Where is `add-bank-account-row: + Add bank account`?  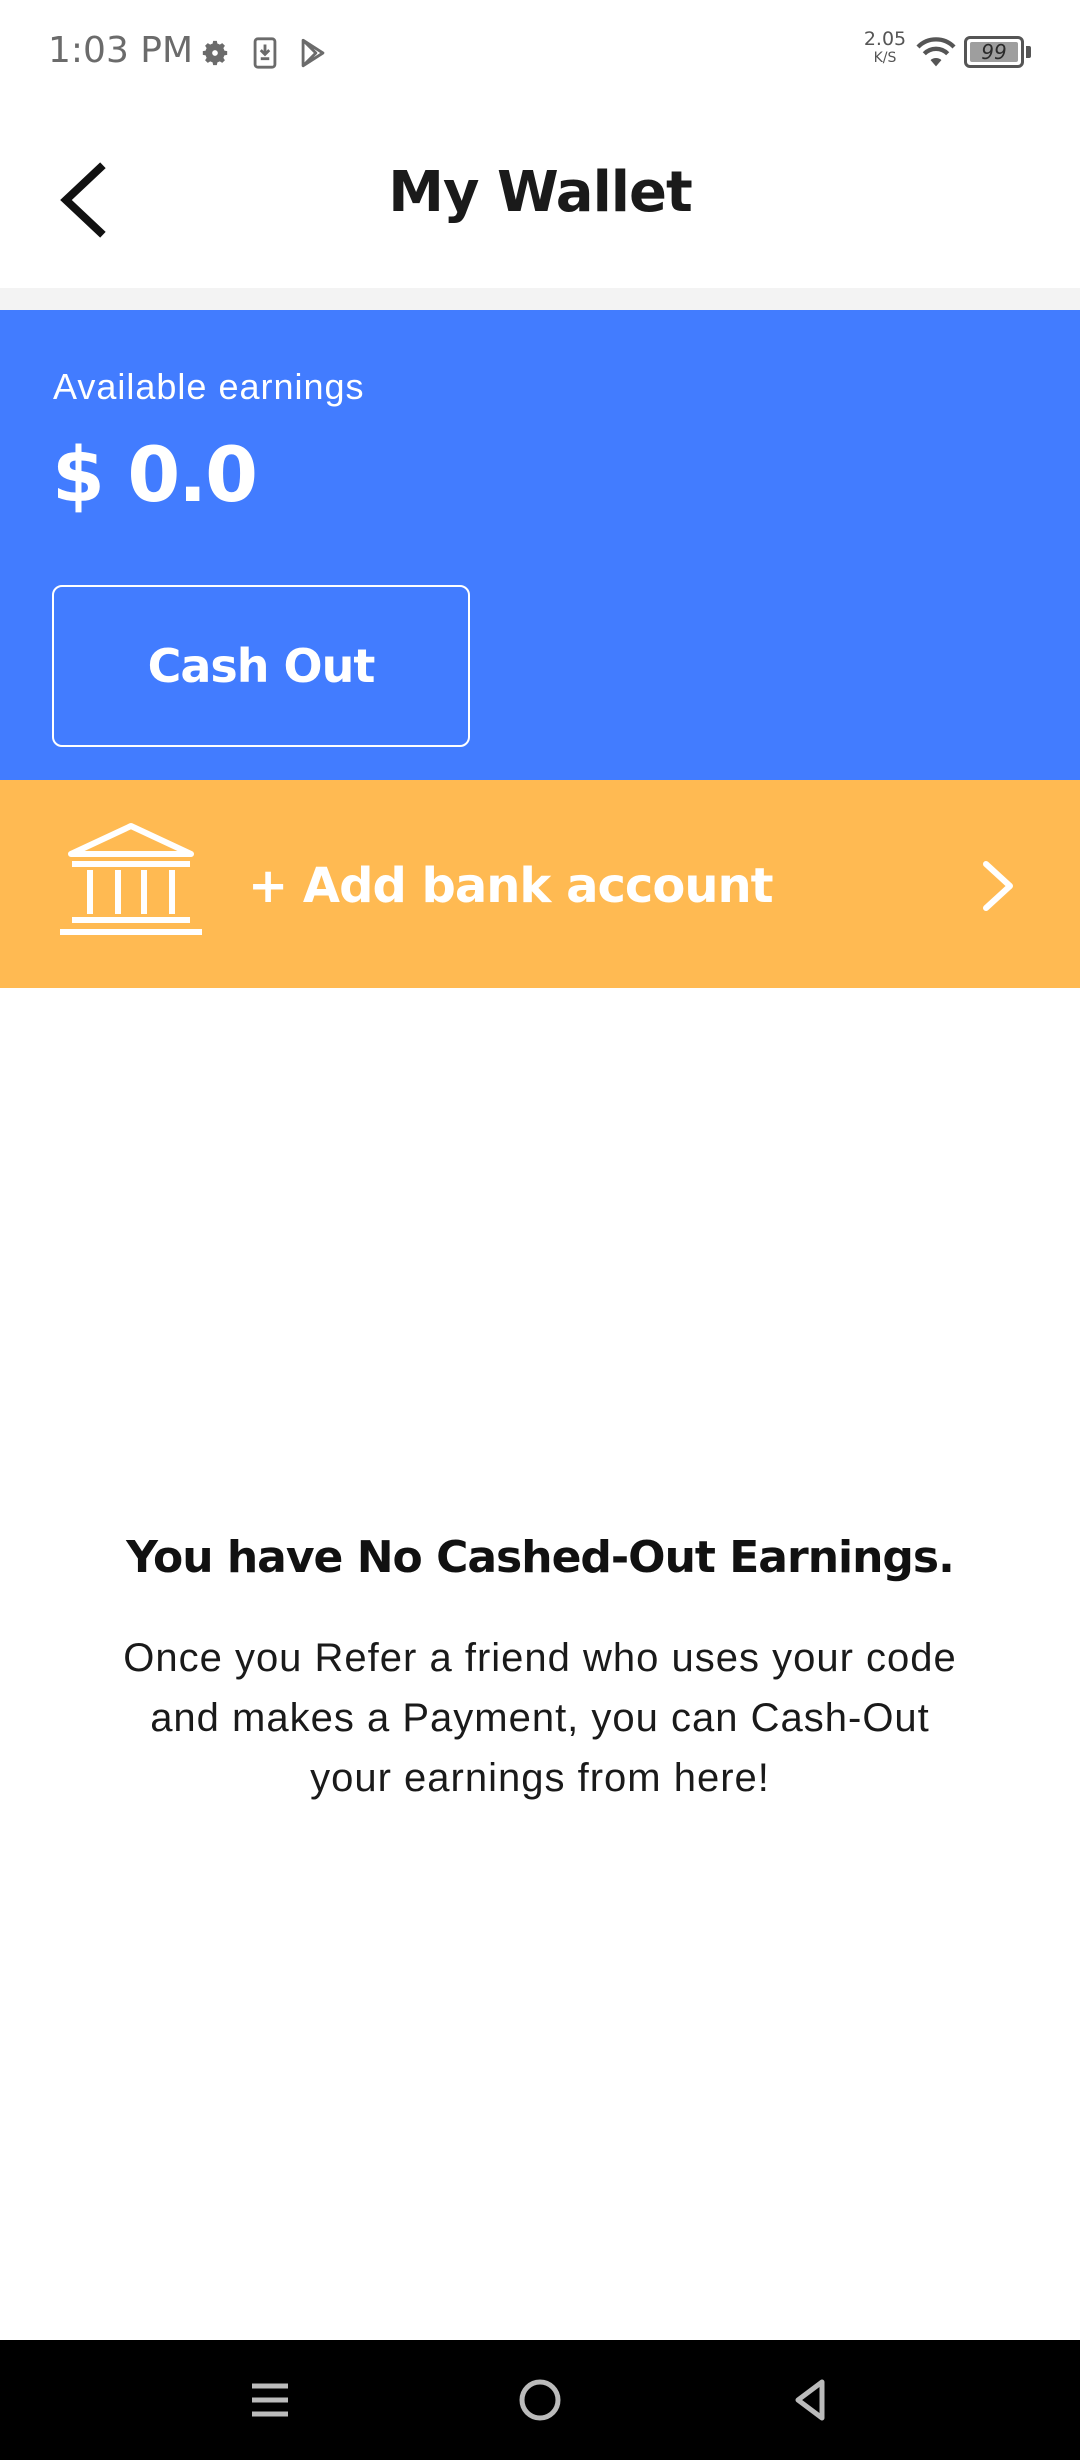
add-bank-account-row: + Add bank account is located at coordinates (540, 884).